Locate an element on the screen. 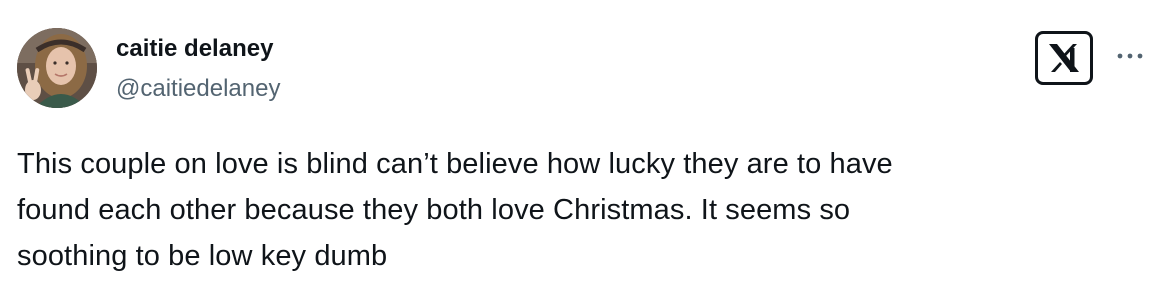  avatar-photo is located at coordinates (57, 68).